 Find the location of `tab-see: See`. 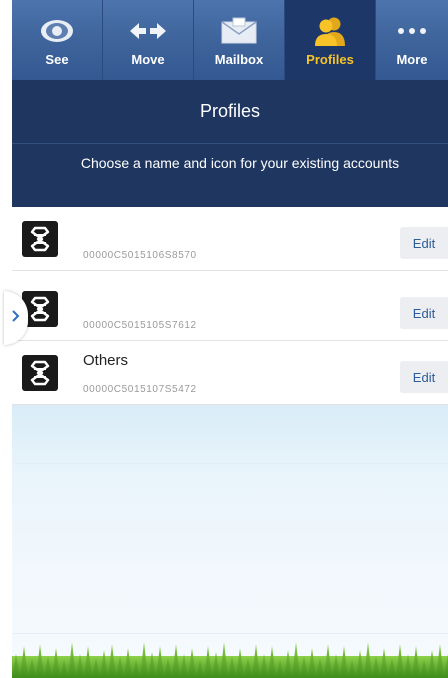

tab-see: See is located at coordinates (57, 40).